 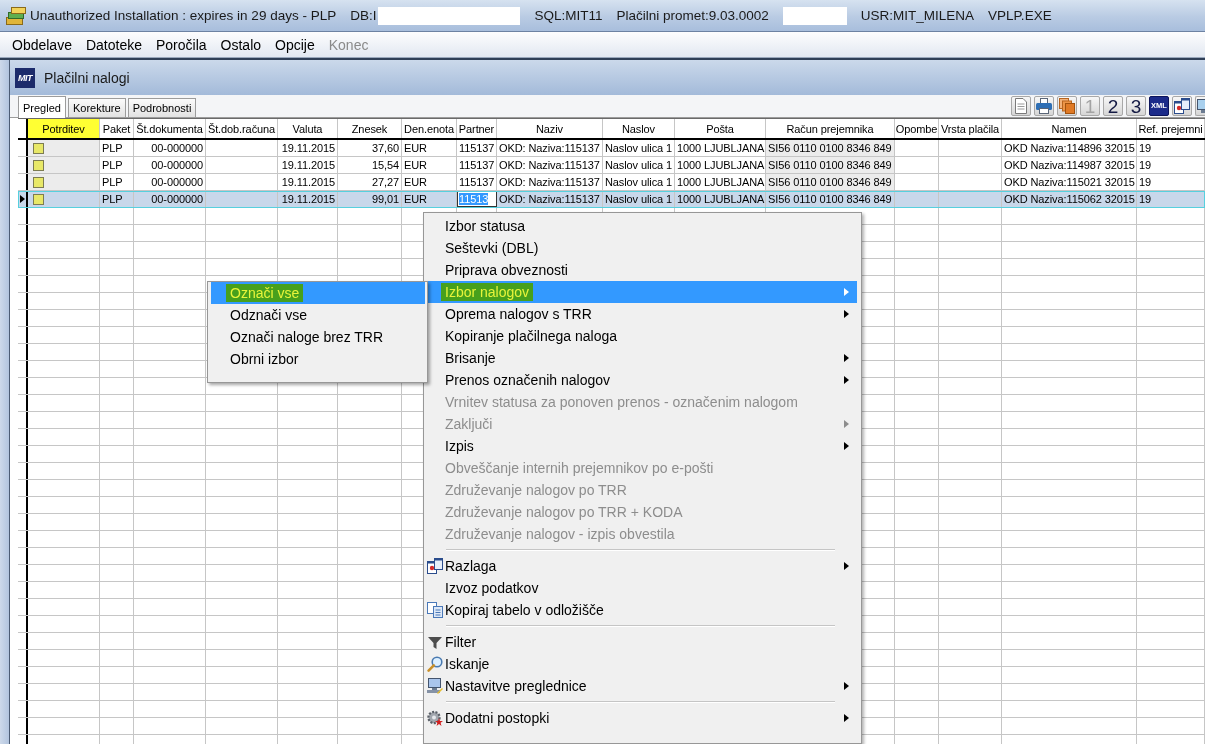 What do you see at coordinates (568, 15) in the screenshot?
I see `title-info: SQL:MIT11` at bounding box center [568, 15].